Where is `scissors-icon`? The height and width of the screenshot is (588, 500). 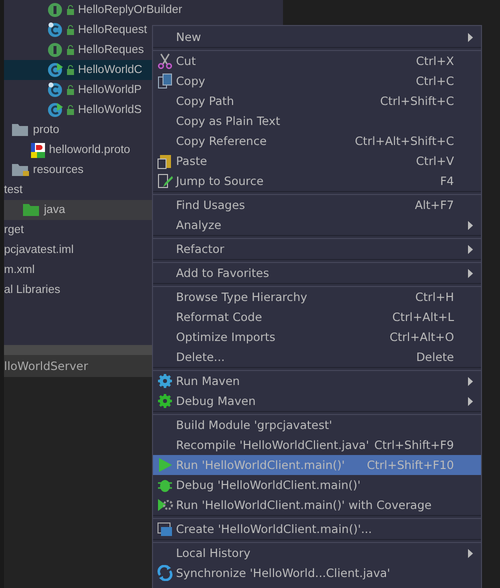
scissors-icon is located at coordinates (164, 61).